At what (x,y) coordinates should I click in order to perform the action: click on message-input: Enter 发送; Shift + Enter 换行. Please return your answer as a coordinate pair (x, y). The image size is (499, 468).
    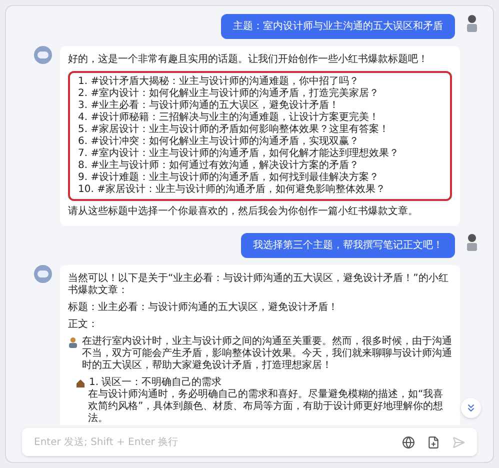
    Looking at the image, I should click on (212, 442).